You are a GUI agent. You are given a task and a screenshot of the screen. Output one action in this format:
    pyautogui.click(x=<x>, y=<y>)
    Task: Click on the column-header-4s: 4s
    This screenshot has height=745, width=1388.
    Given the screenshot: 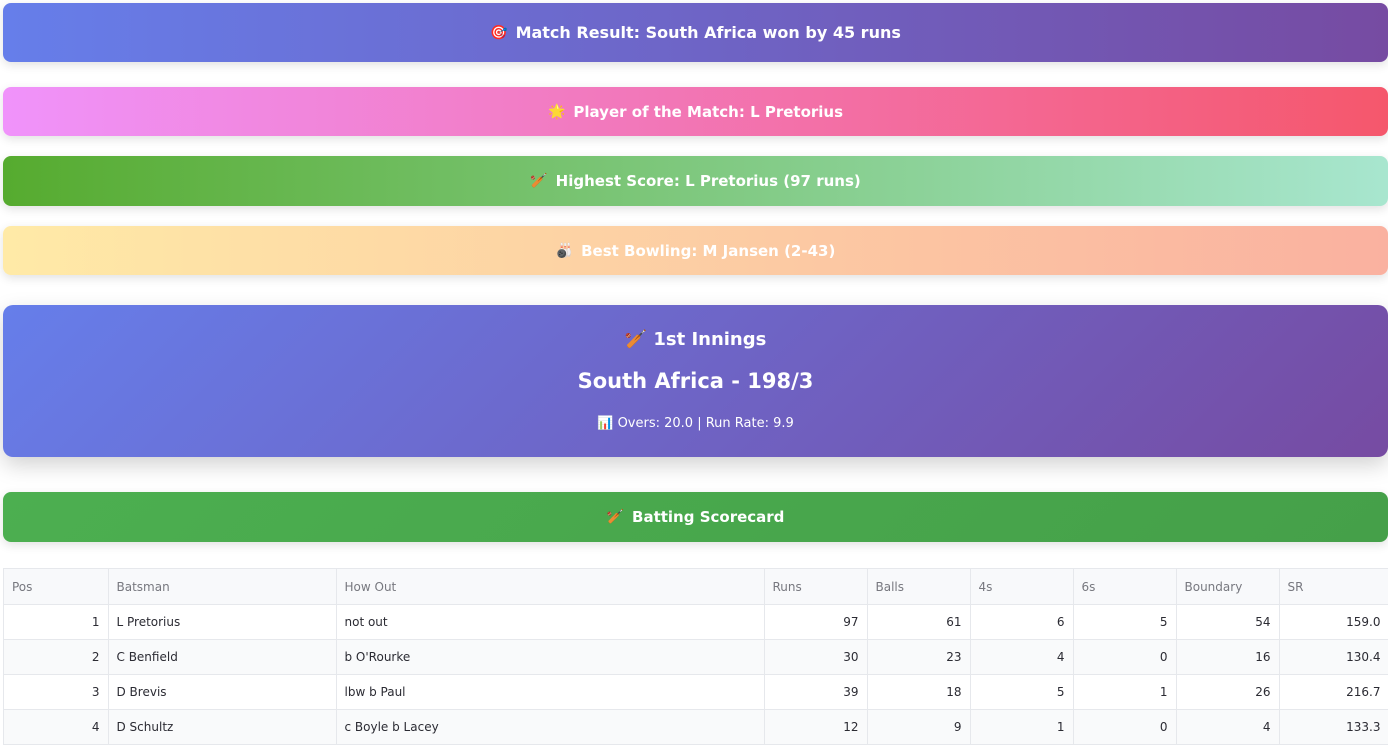 What is the action you would take?
    pyautogui.click(x=1022, y=587)
    